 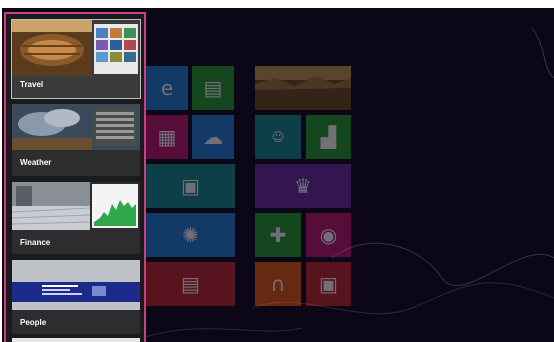 What do you see at coordinates (75, 48) in the screenshot?
I see `travel-thumbnail` at bounding box center [75, 48].